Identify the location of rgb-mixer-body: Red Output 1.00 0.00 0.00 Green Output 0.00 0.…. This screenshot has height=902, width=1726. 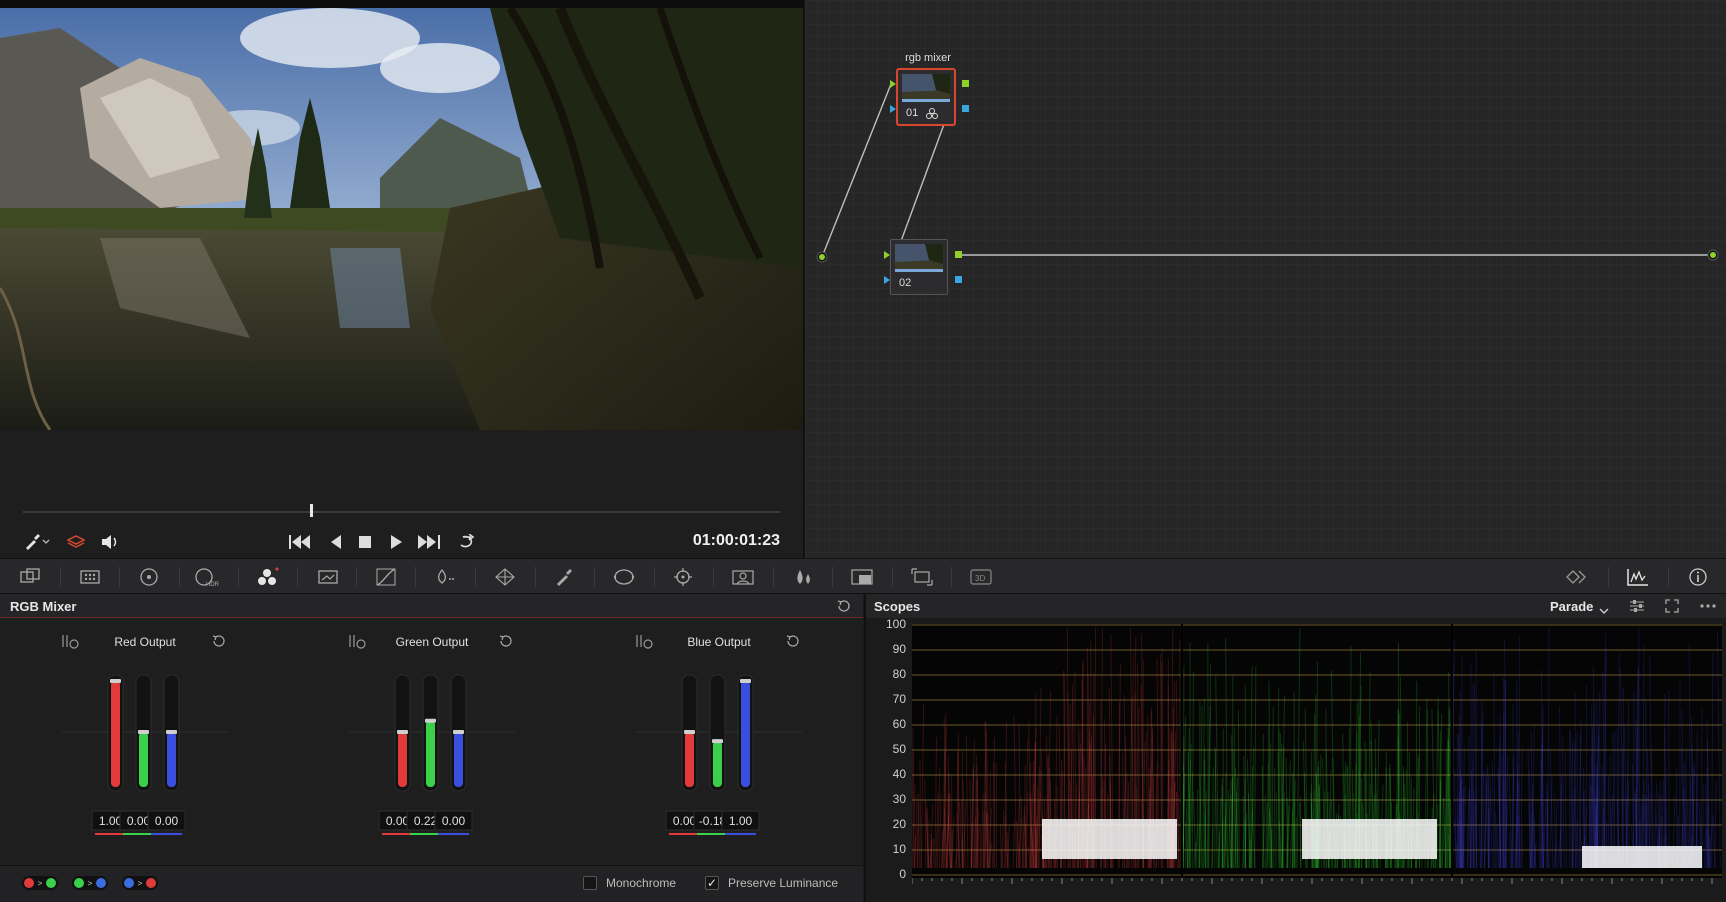
(431, 742).